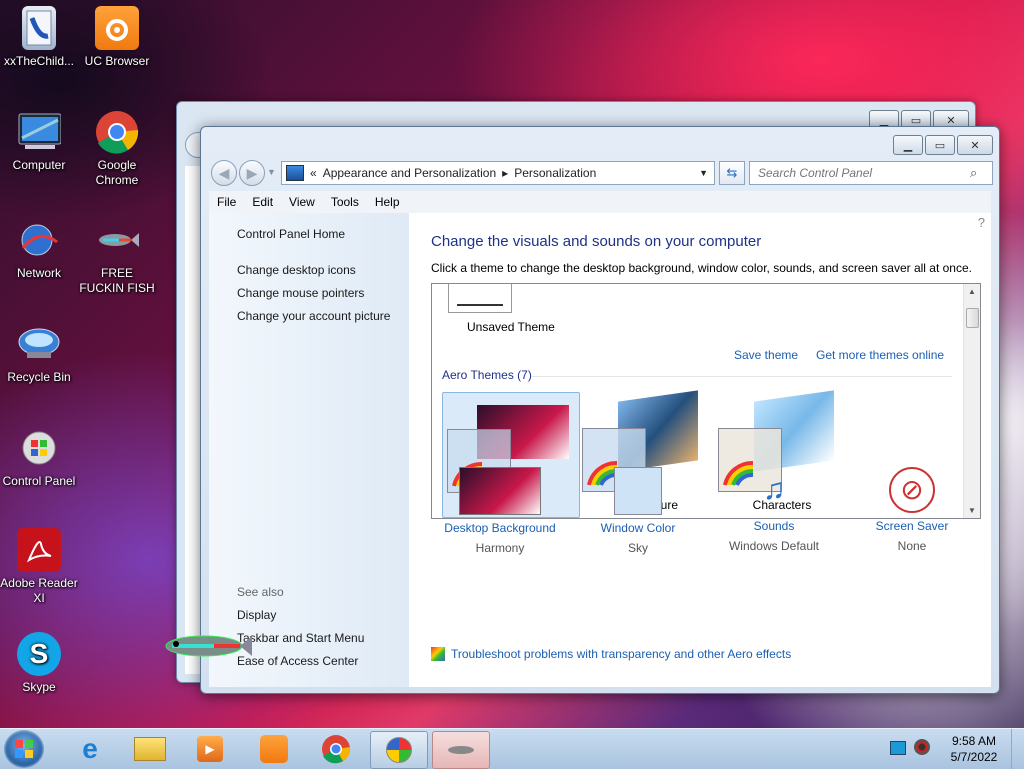 Image resolution: width=1024 pixels, height=771 pixels. Describe the element at coordinates (313, 173) in the screenshot. I see `breadcrumb-overflow: «` at that location.